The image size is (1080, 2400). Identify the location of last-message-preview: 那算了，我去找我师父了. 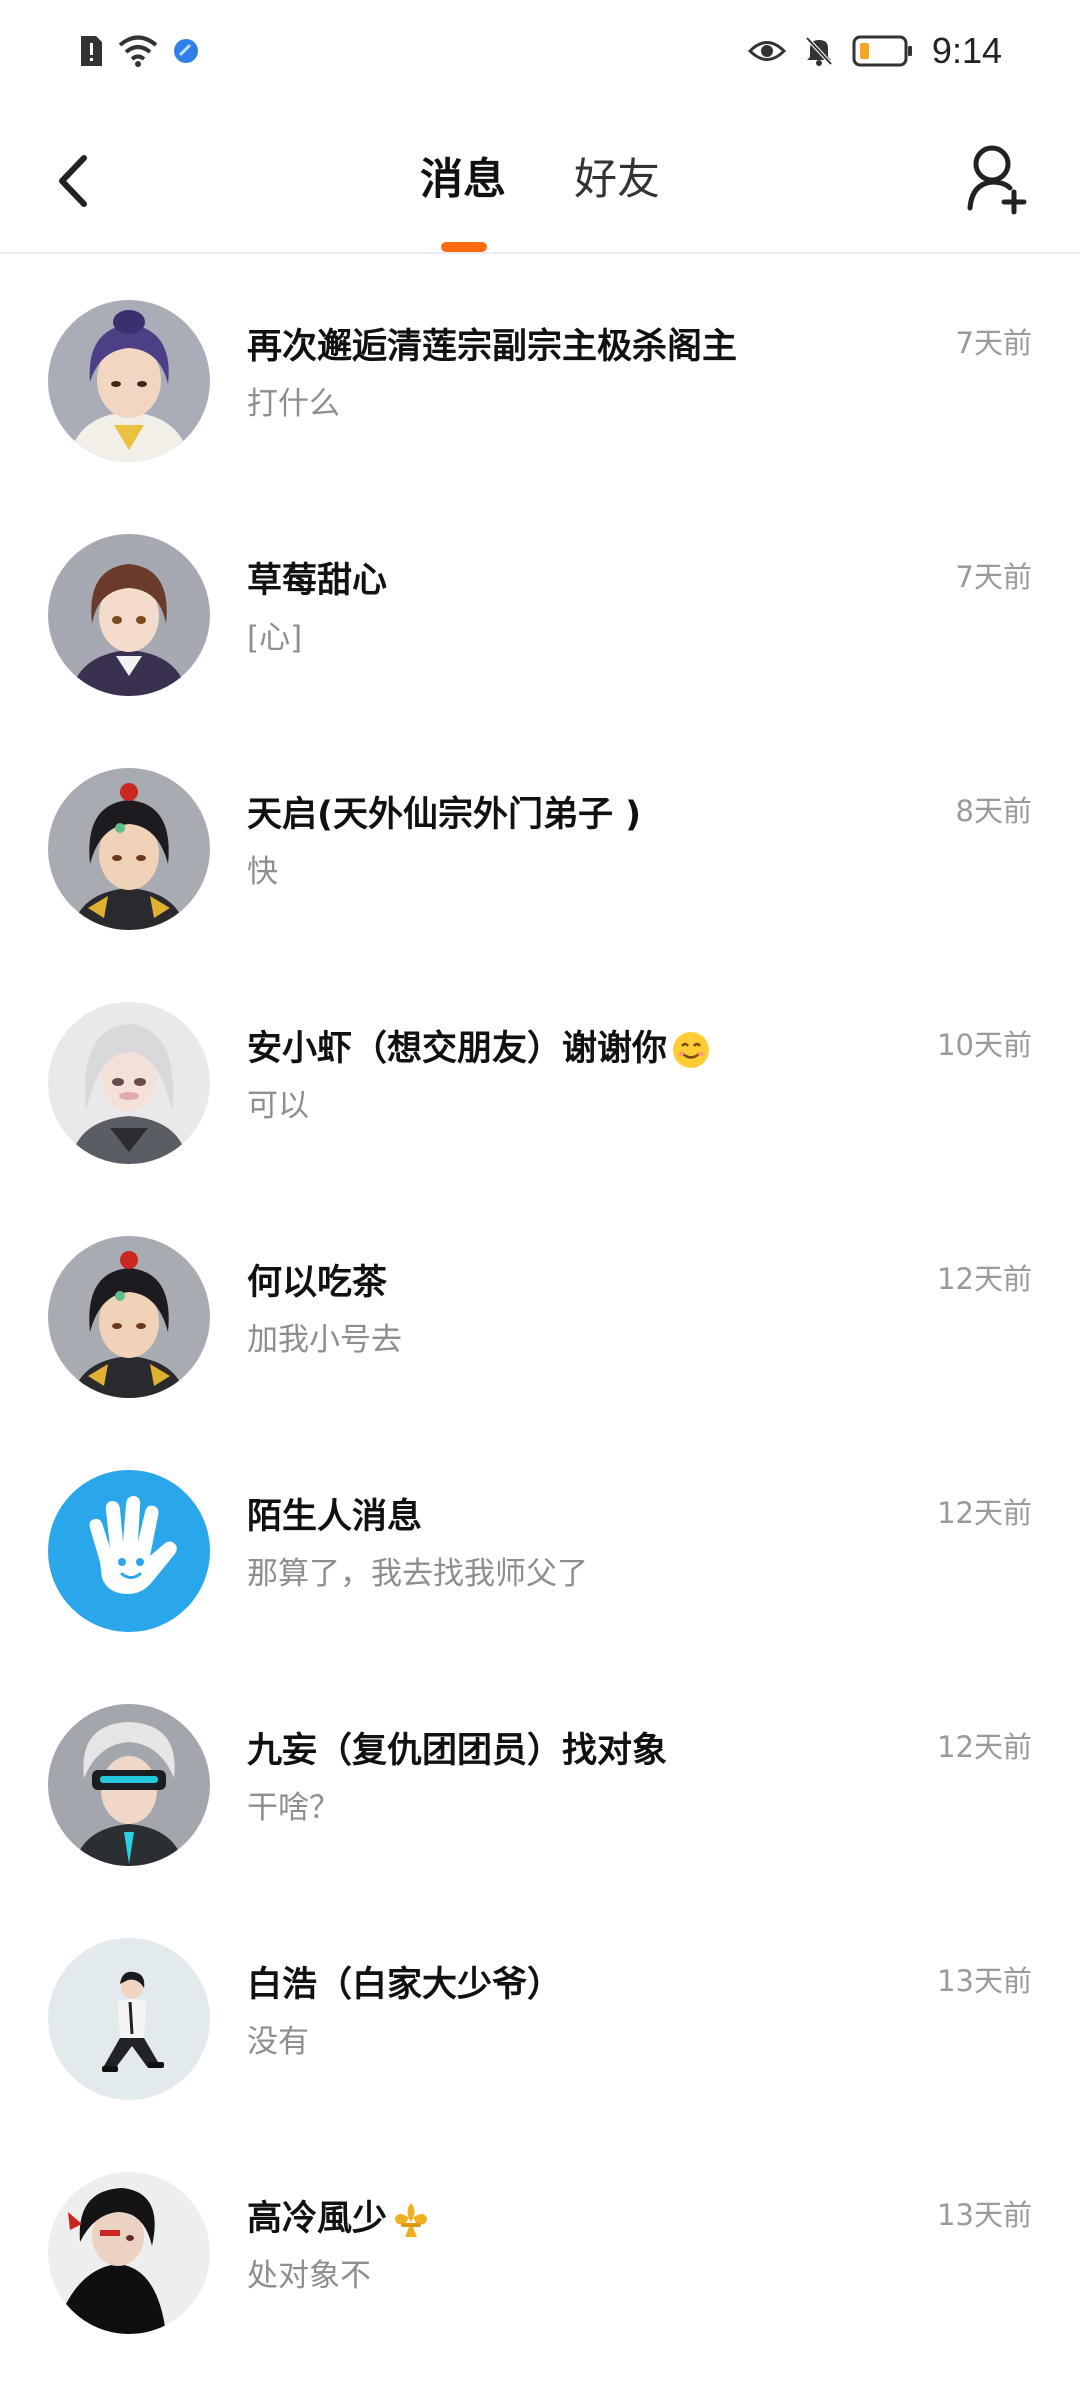
(417, 1574).